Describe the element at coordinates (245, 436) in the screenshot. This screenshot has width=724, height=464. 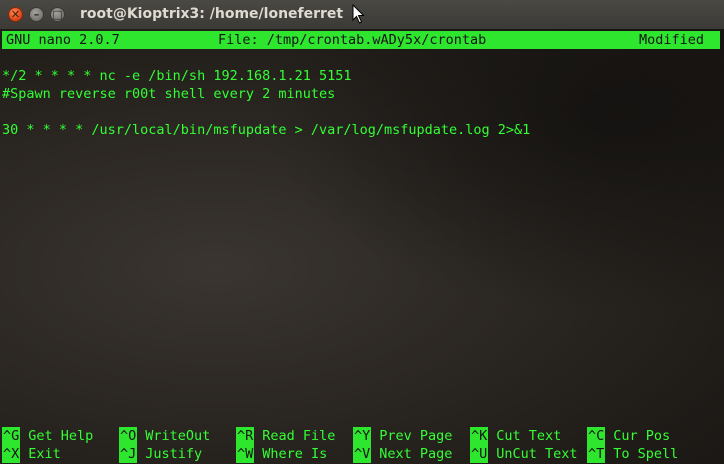
I see `shortcut-key: ^R` at that location.